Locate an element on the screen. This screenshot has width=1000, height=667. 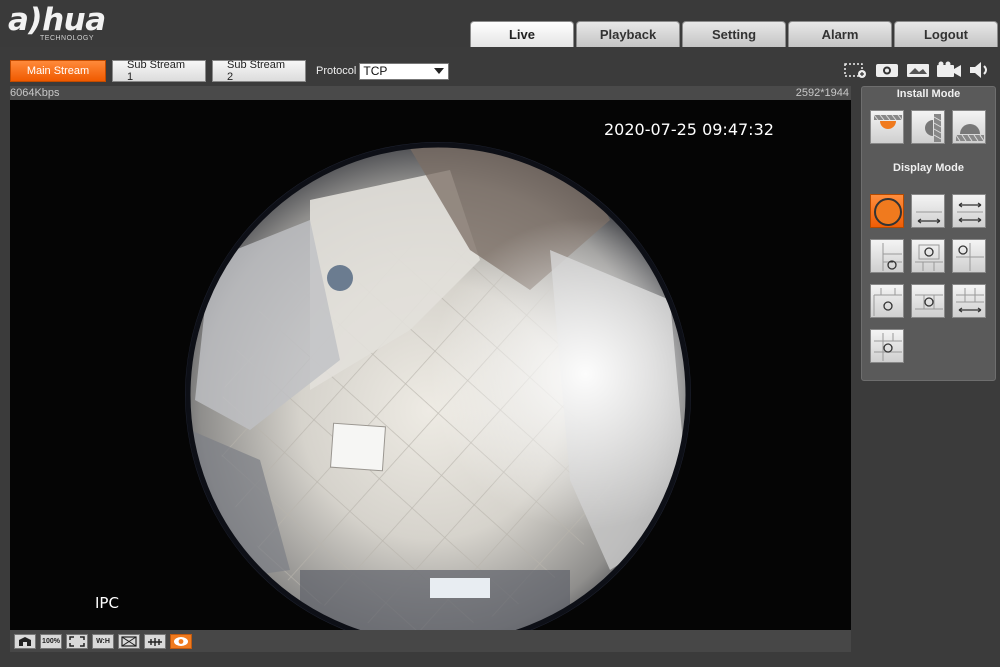
bitrate-readout: 6064Kbps is located at coordinates (35, 93).